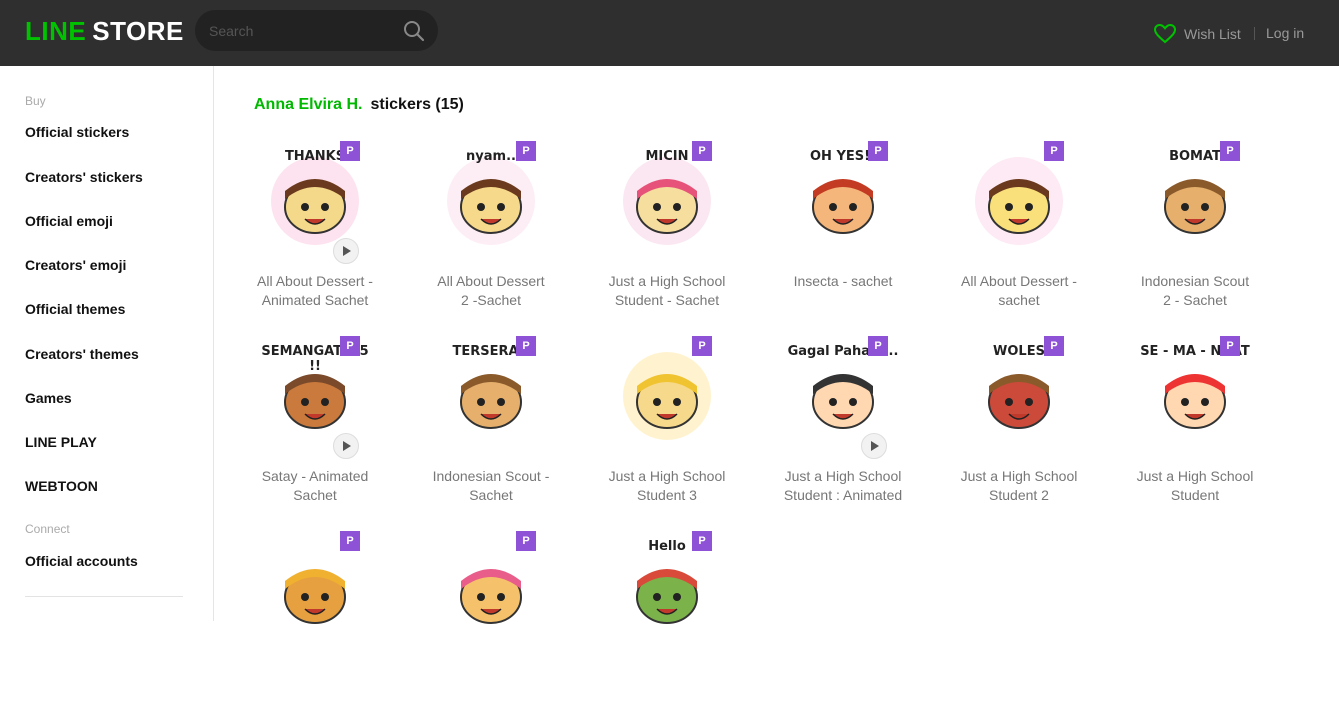 This screenshot has width=1339, height=716. I want to click on wishlist-link: Wish List, so click(1197, 34).